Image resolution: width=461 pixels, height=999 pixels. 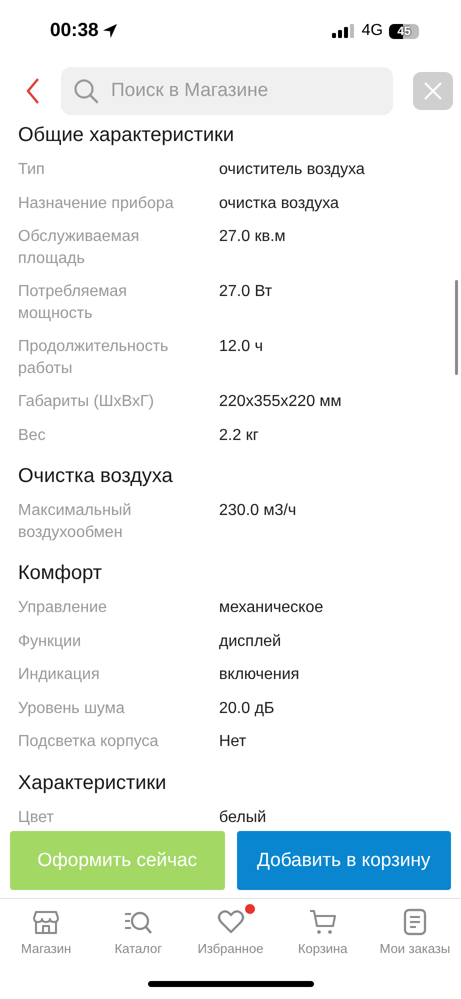 What do you see at coordinates (32, 436) in the screenshot?
I see `spec-label: Вес` at bounding box center [32, 436].